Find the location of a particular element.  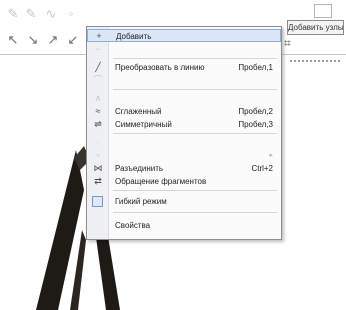

menu-item-submenu: ▫ ▸ is located at coordinates (184, 155).